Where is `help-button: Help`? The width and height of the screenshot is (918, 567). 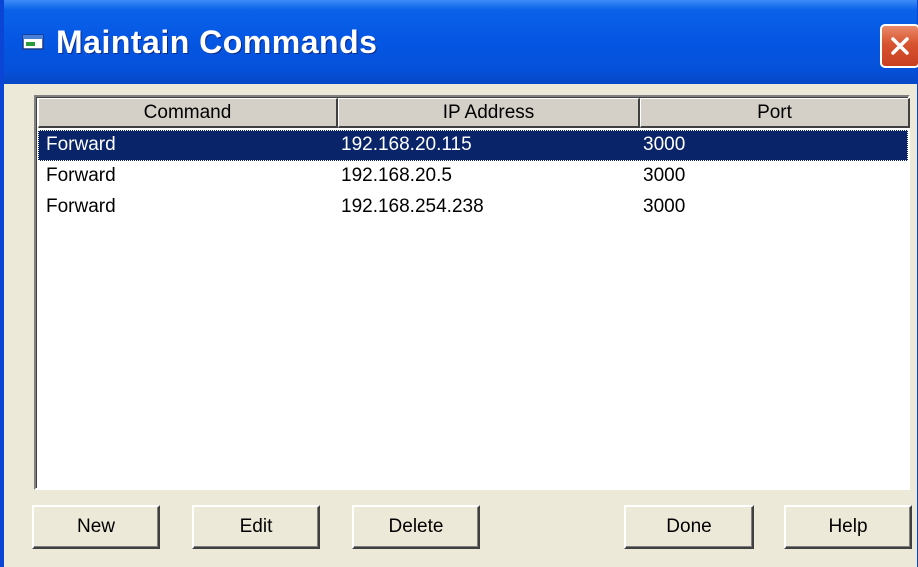
help-button: Help is located at coordinates (848, 527).